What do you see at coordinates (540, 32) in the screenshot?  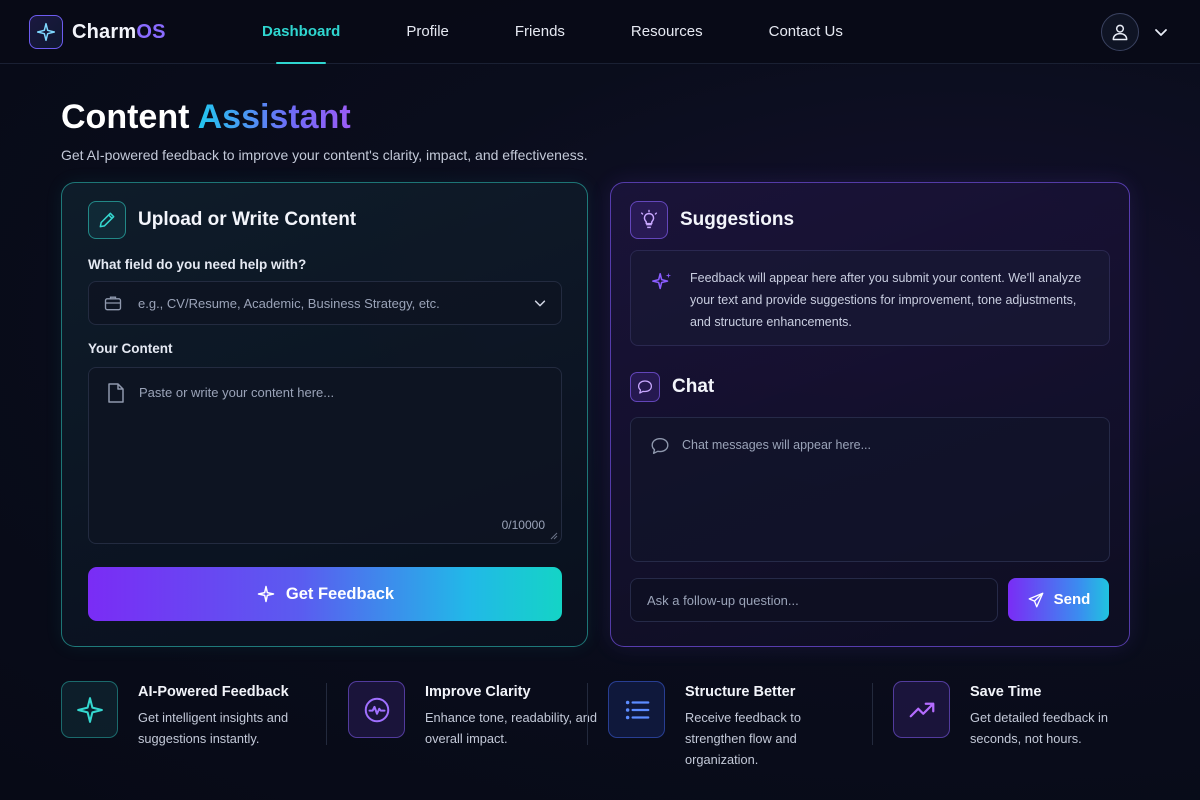 I see `nav-item-friends: Friends` at bounding box center [540, 32].